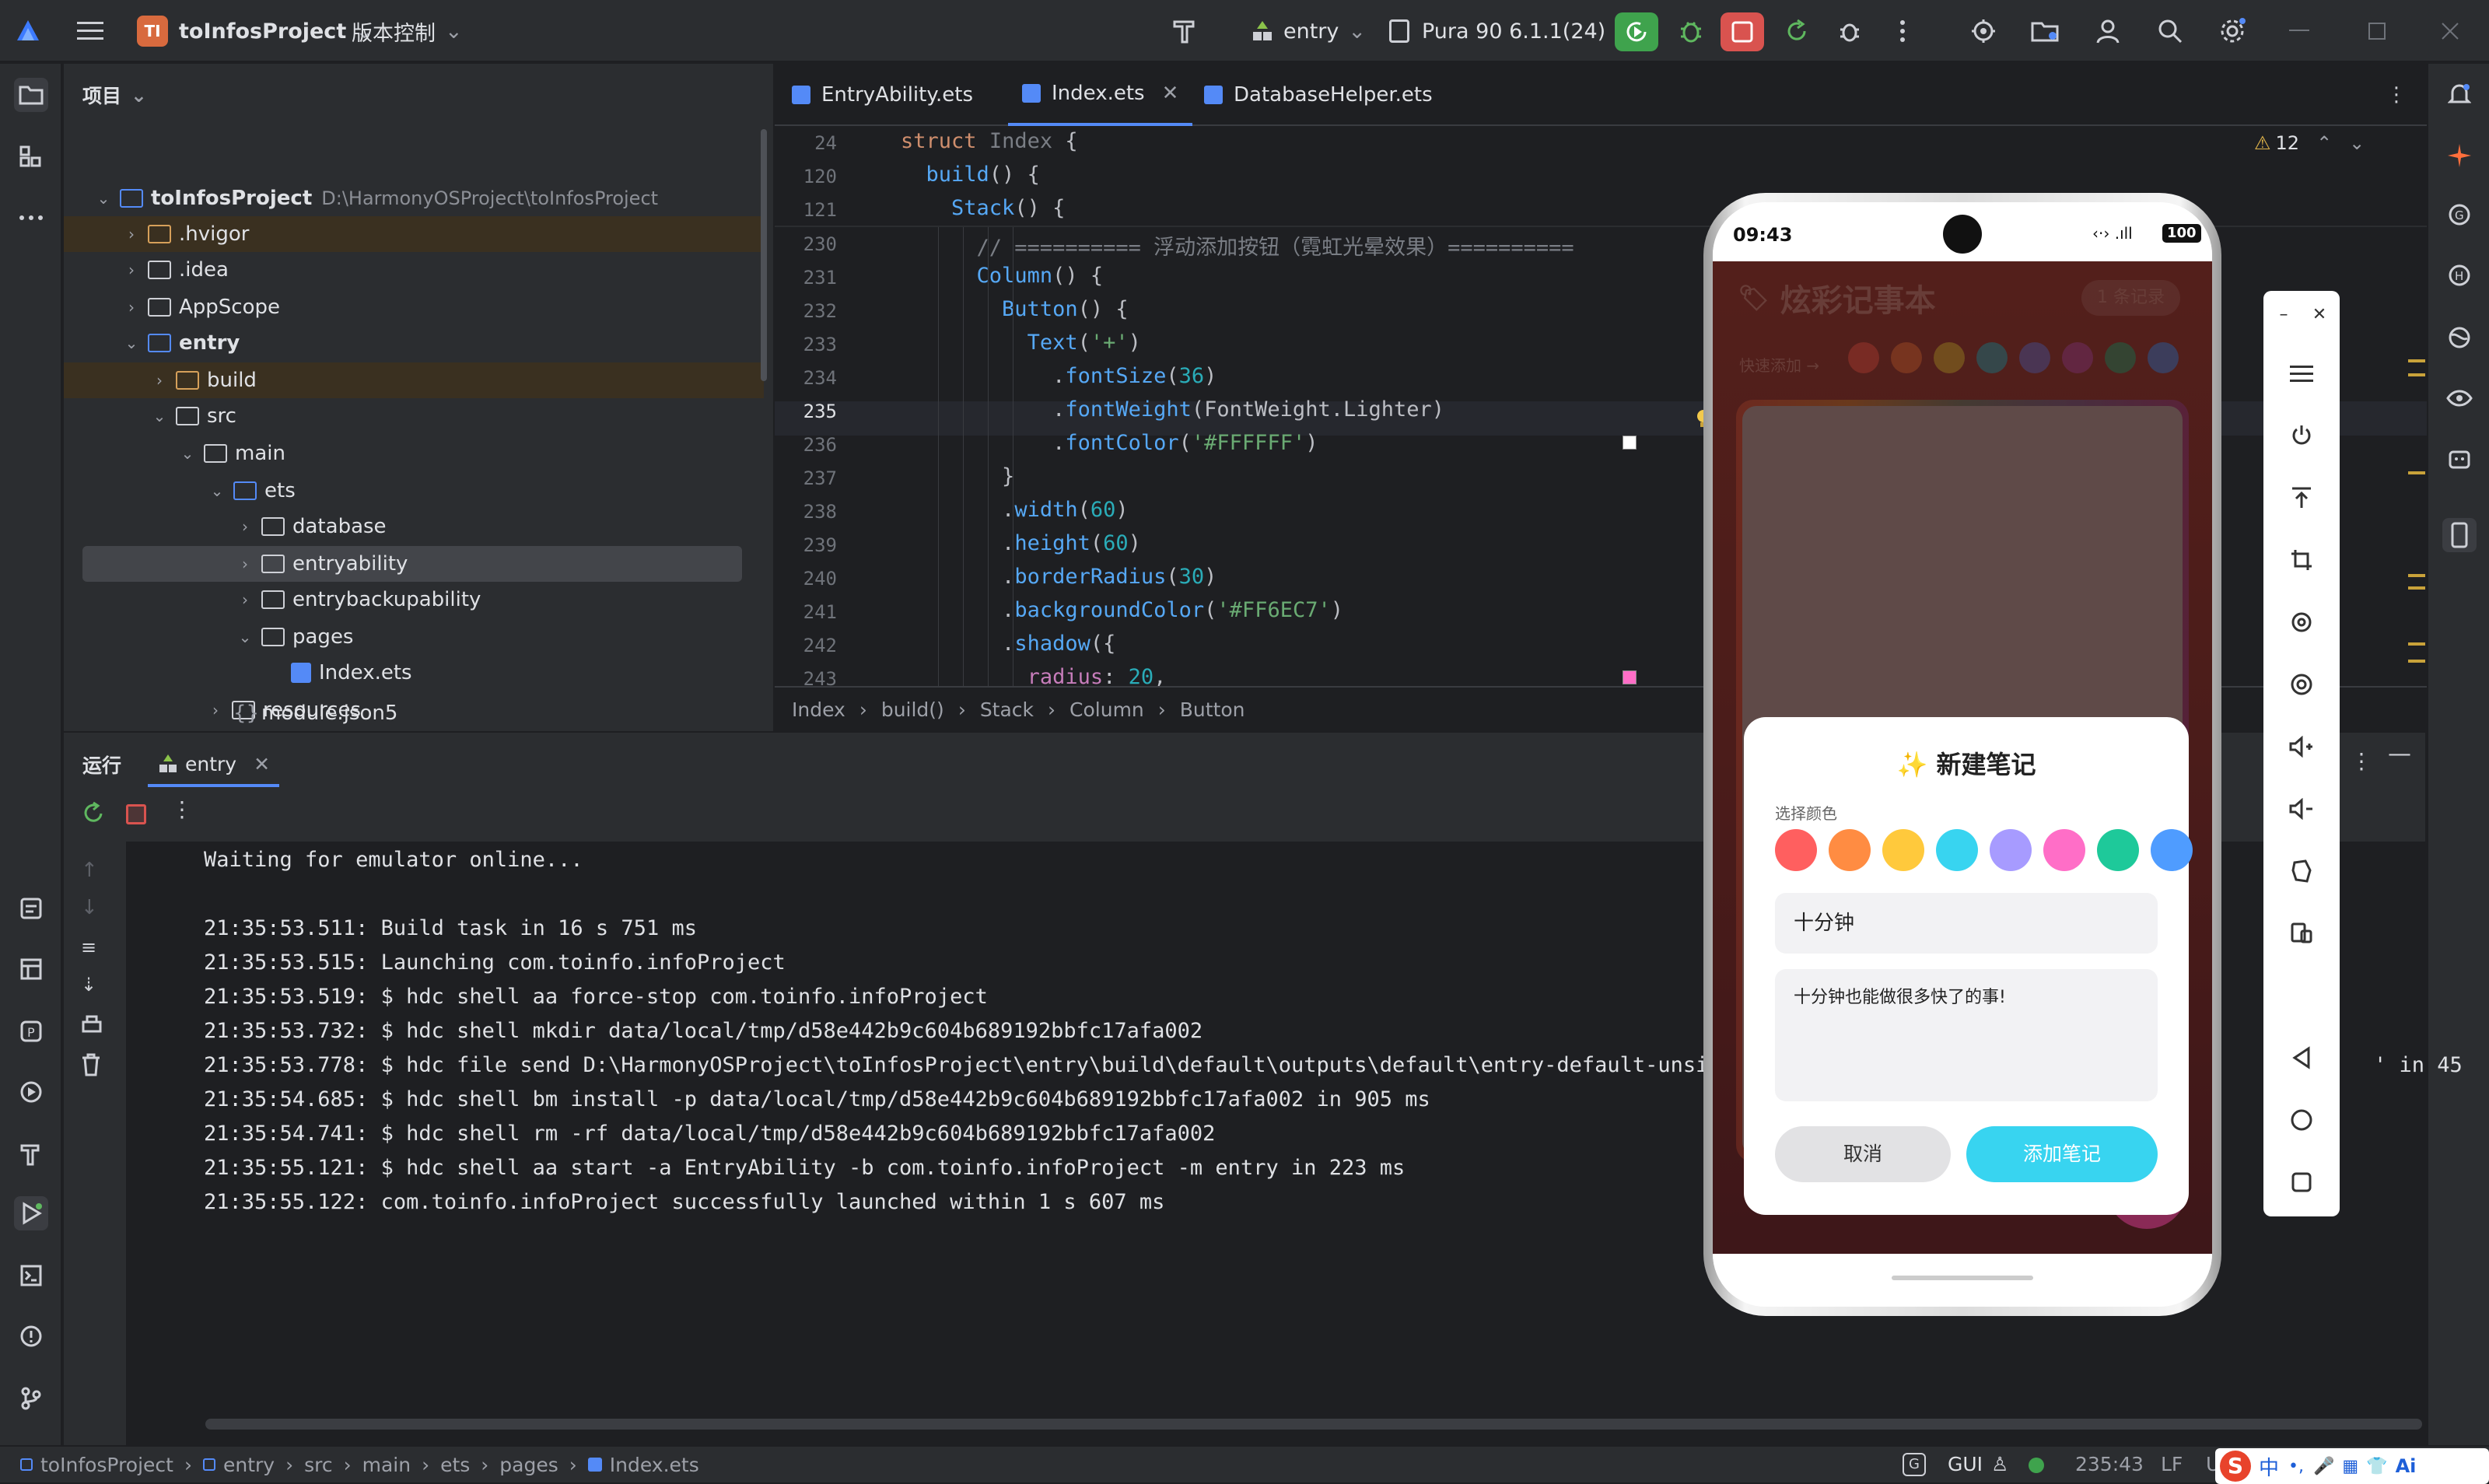 The image size is (2489, 1484). What do you see at coordinates (2361, 761) in the screenshot?
I see `more-options-icon: ⋮` at bounding box center [2361, 761].